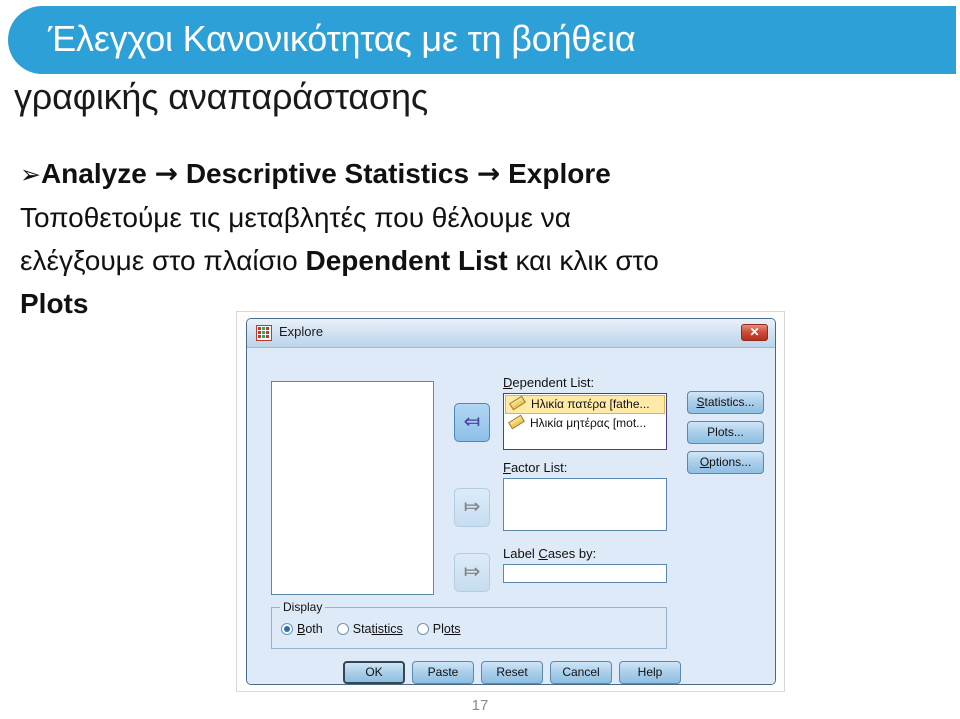  What do you see at coordinates (327, 173) in the screenshot?
I see `menu-descriptive-statistics: Descriptive Statistics` at bounding box center [327, 173].